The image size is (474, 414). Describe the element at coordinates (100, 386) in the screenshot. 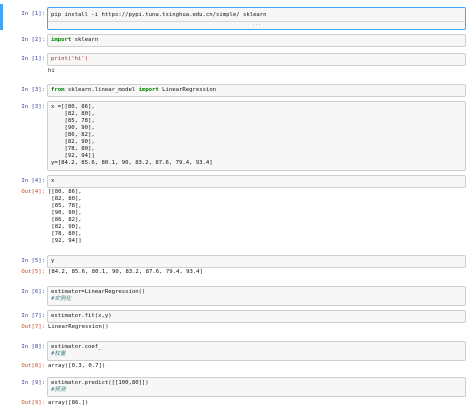

I see `code-text: estimator.predict([[100,80]]) #预测` at that location.